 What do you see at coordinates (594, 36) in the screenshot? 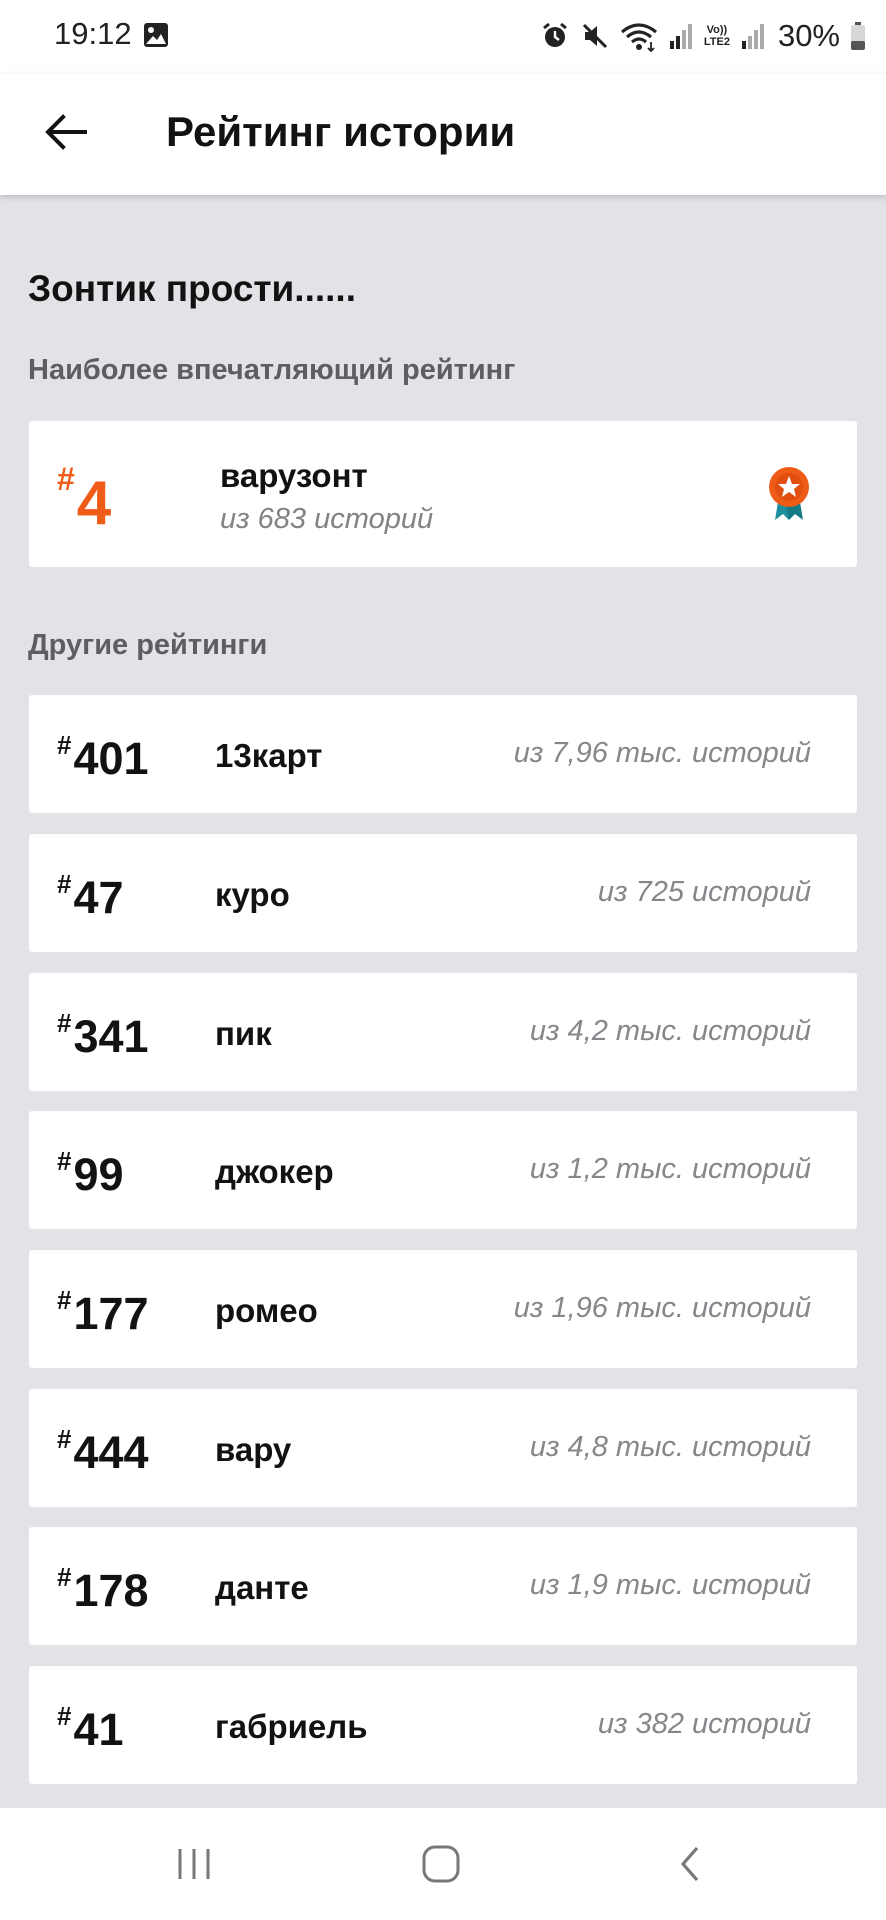
I see `mute-icon` at bounding box center [594, 36].